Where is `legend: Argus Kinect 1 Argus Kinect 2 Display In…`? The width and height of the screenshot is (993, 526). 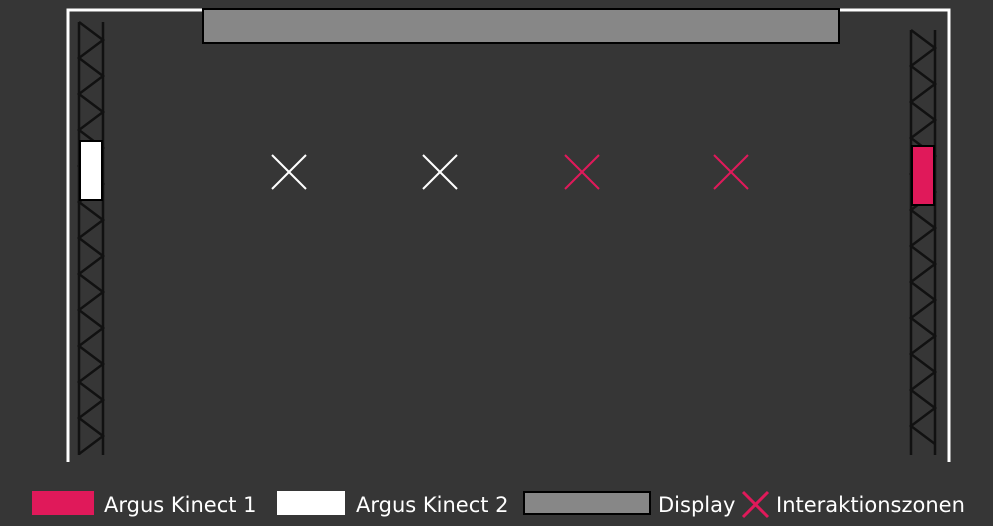
legend: Argus Kinect 1 Argus Kinect 2 Display In… is located at coordinates (498, 504).